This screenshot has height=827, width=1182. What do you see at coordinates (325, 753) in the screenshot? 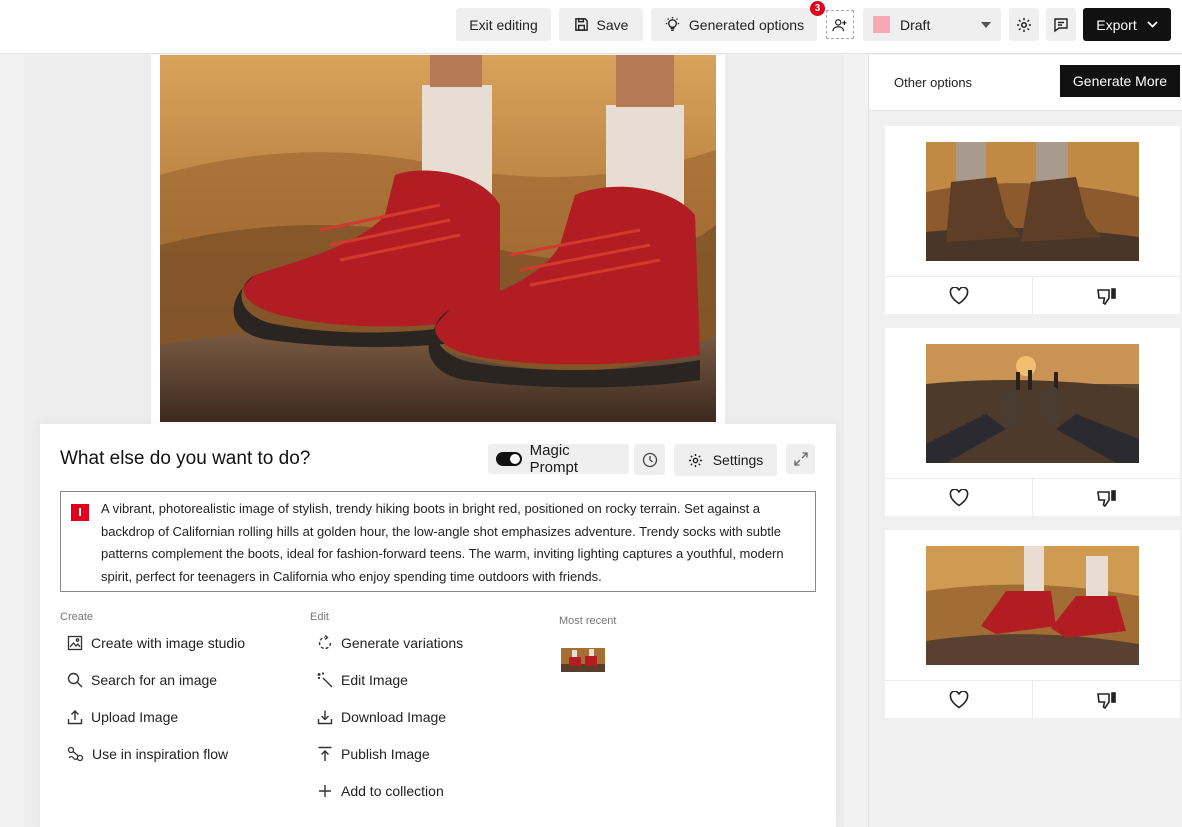
I see `publish-icon` at bounding box center [325, 753].